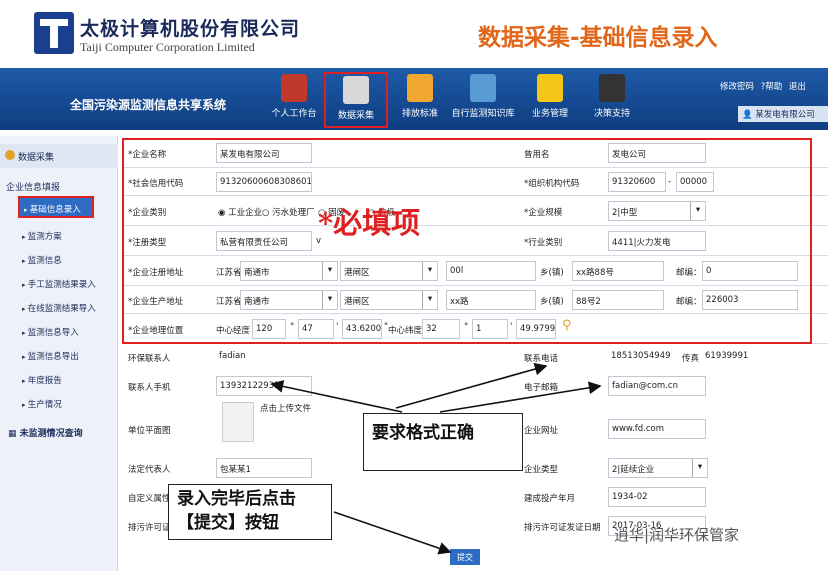  What do you see at coordinates (420, 88) in the screenshot?
I see `ruler-icon` at bounding box center [420, 88].